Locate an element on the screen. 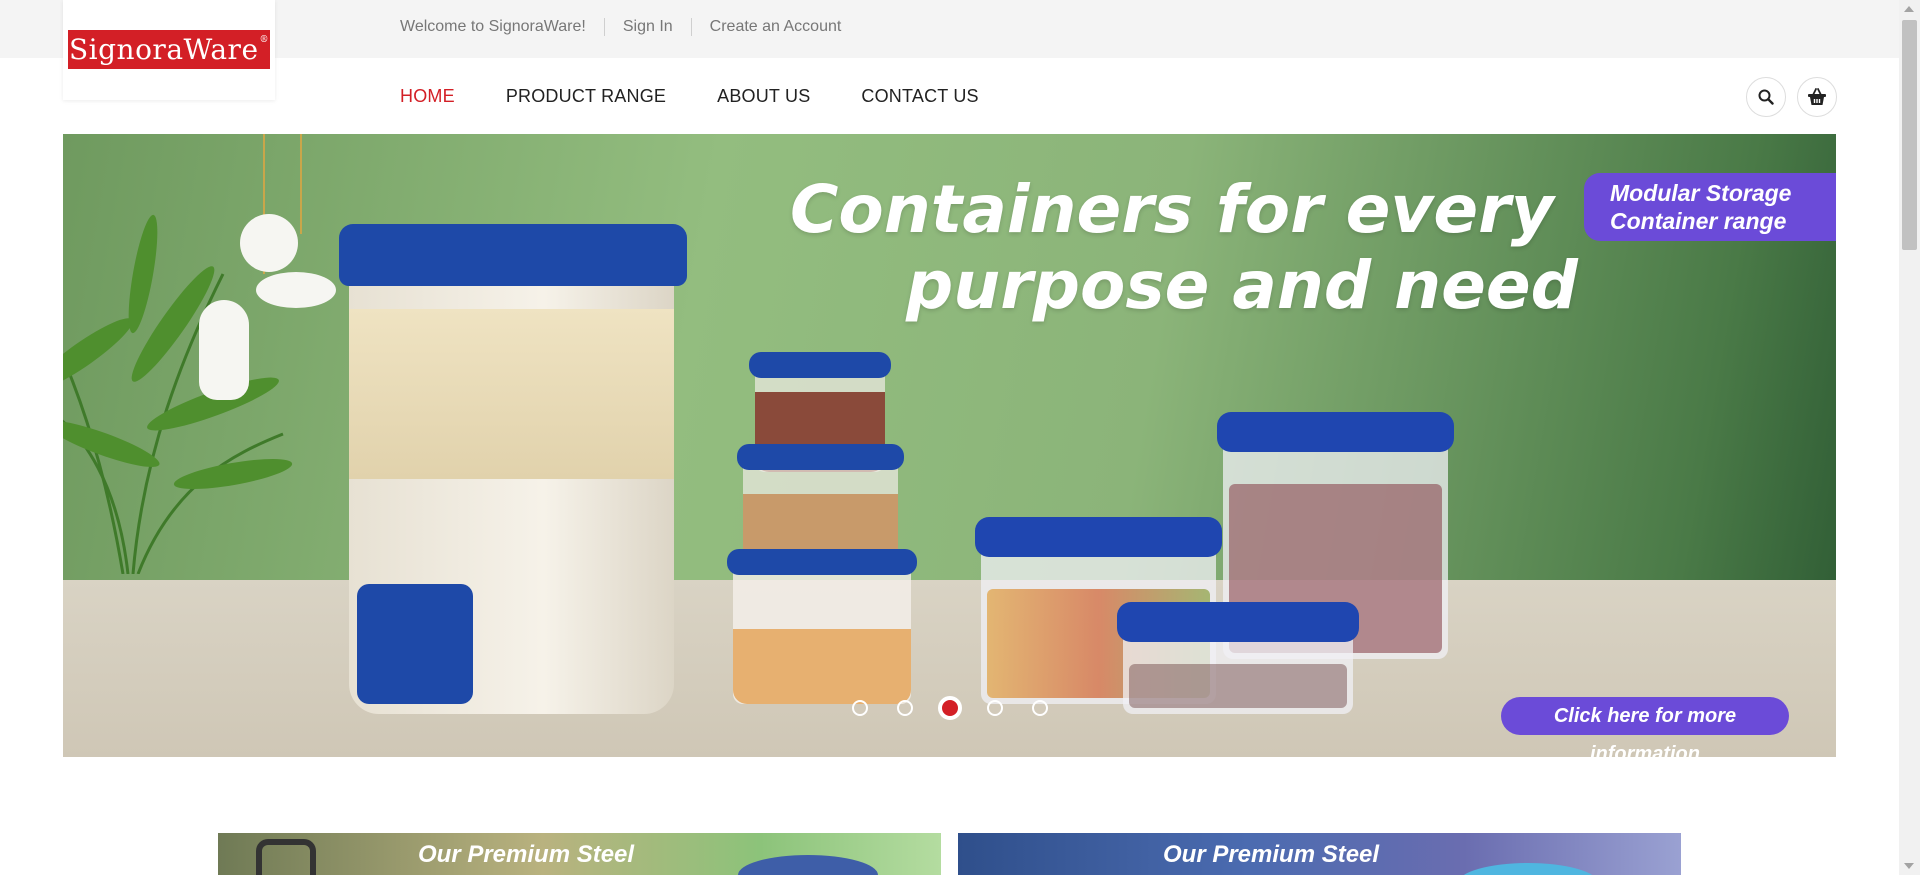  hero-heading-line-1: Containers for every is located at coordinates (1172, 209).